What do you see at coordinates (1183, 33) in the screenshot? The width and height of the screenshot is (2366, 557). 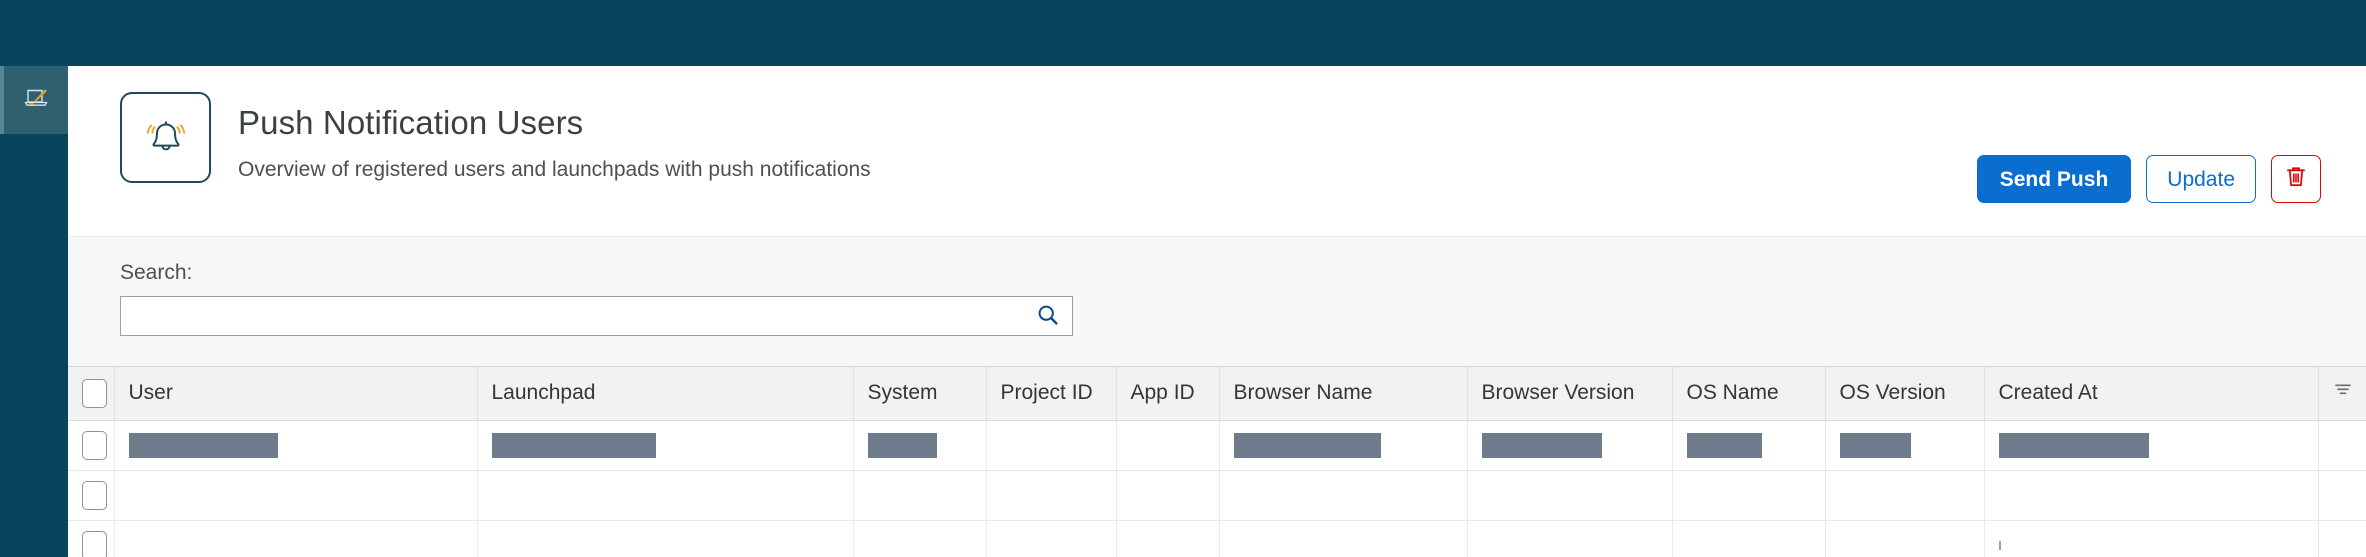 I see `top-banner` at bounding box center [1183, 33].